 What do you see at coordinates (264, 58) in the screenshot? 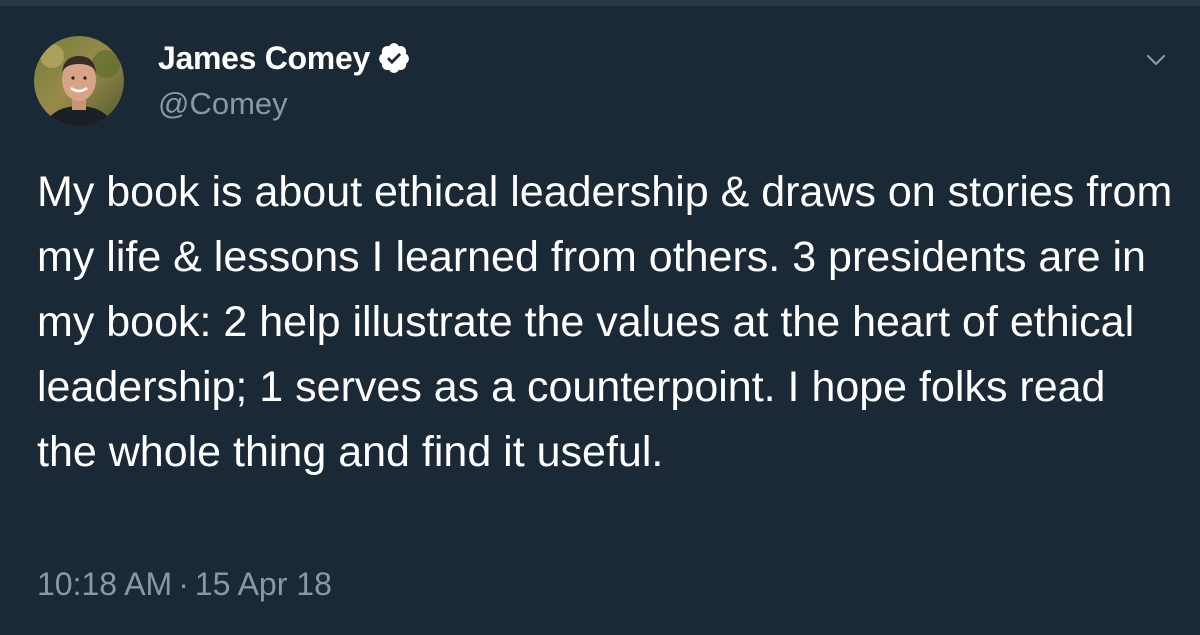
I see `author-display-name: James Comey` at bounding box center [264, 58].